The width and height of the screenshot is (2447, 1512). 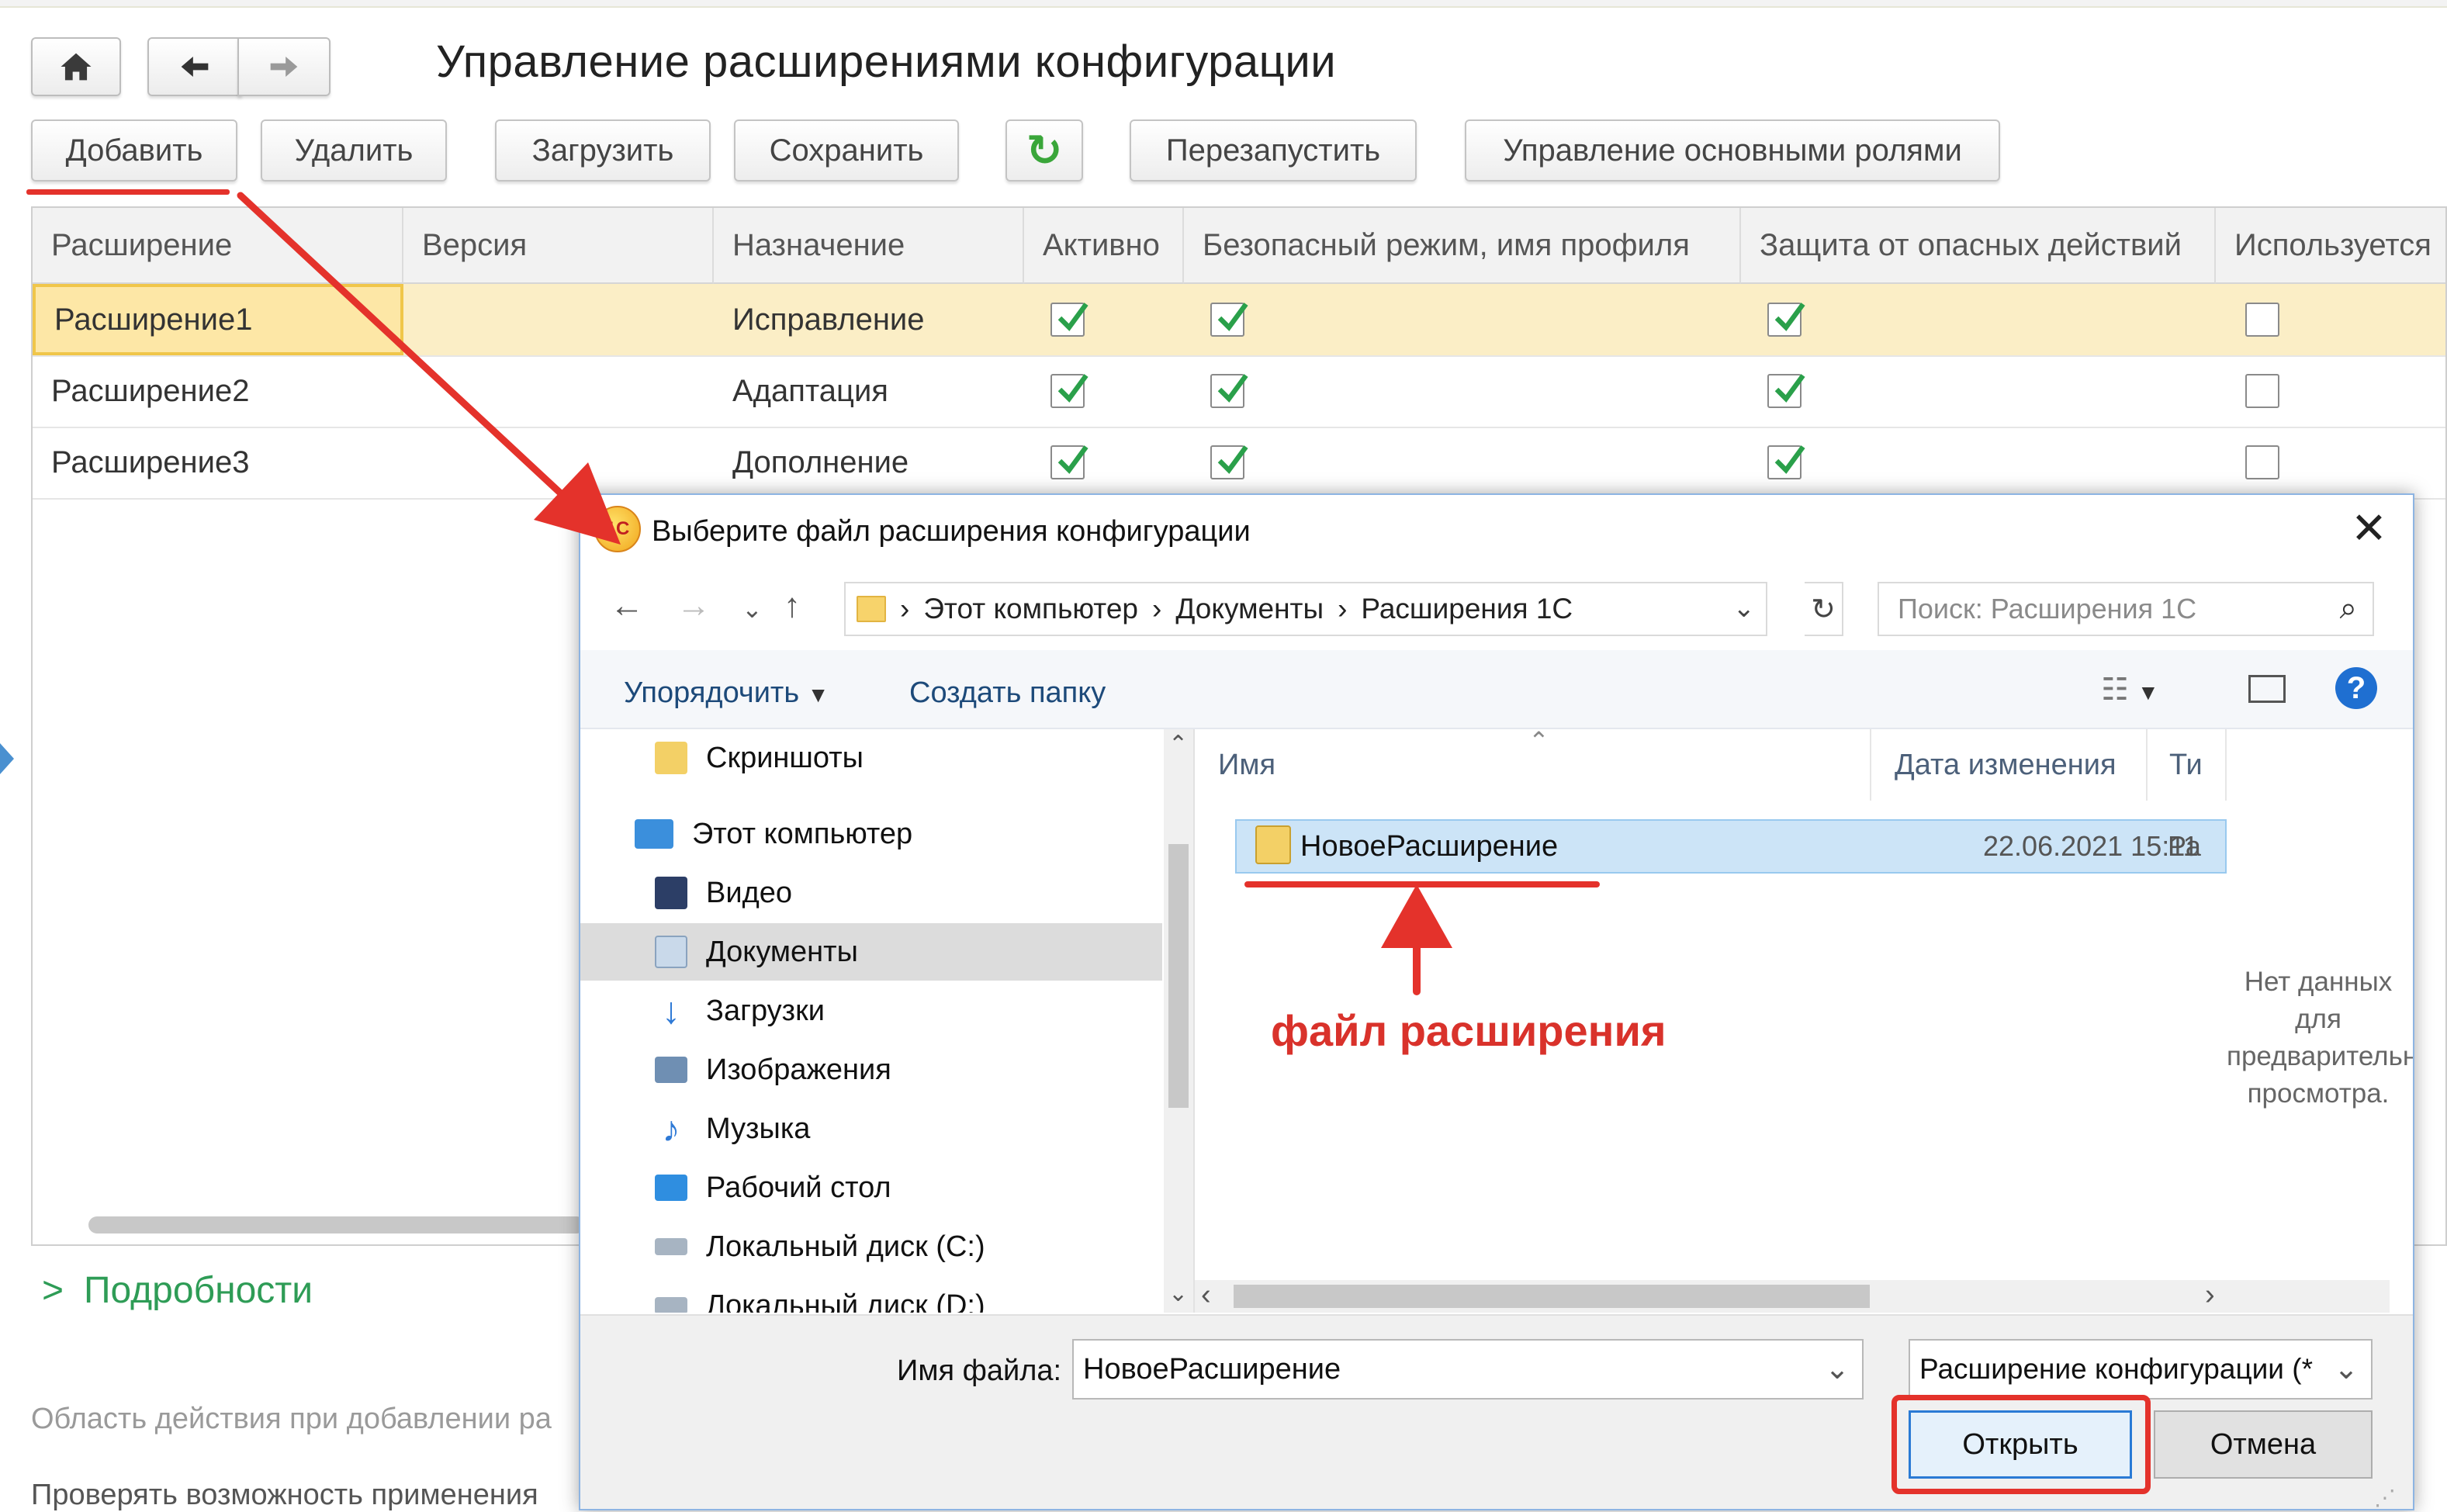 I want to click on organize-menu: Упорядочить ▼, so click(x=726, y=693).